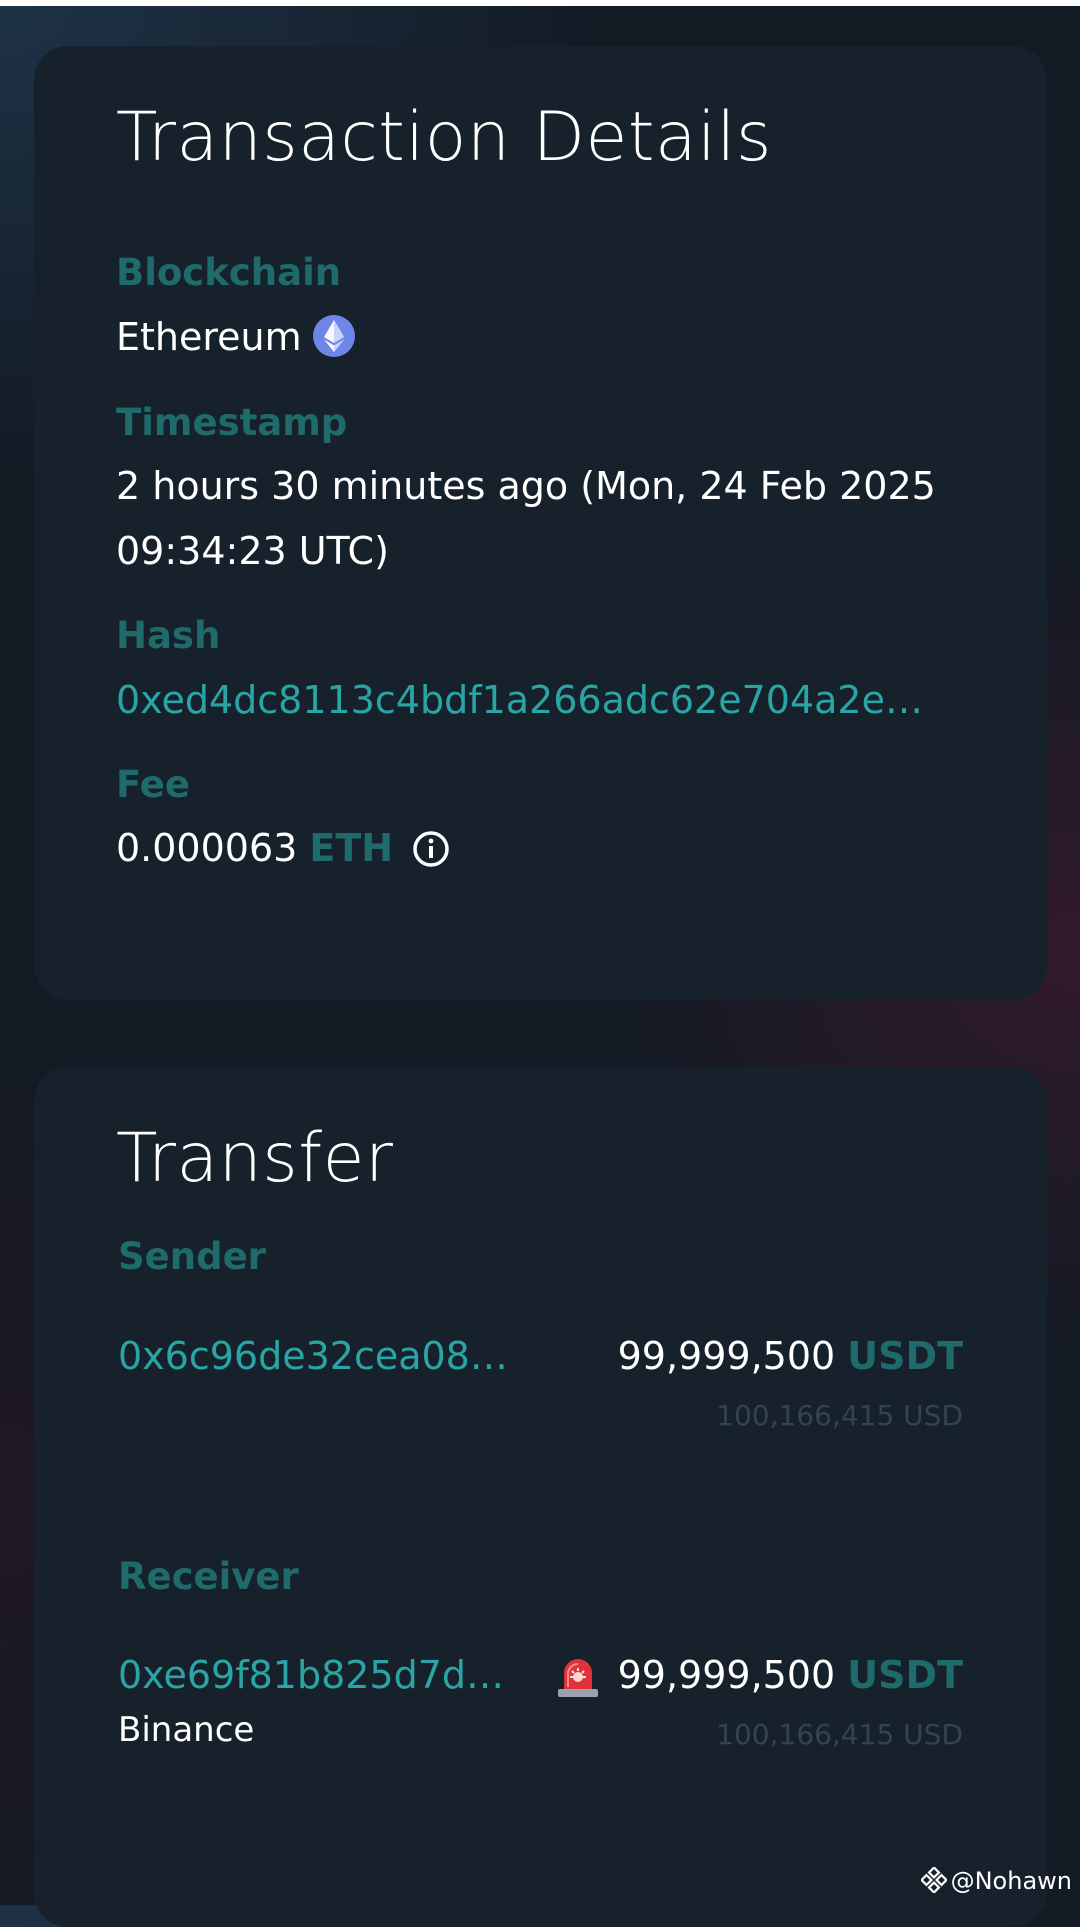 Image resolution: width=1080 pixels, height=1927 pixels. Describe the element at coordinates (933, 1882) in the screenshot. I see `binance-logo-icon` at that location.